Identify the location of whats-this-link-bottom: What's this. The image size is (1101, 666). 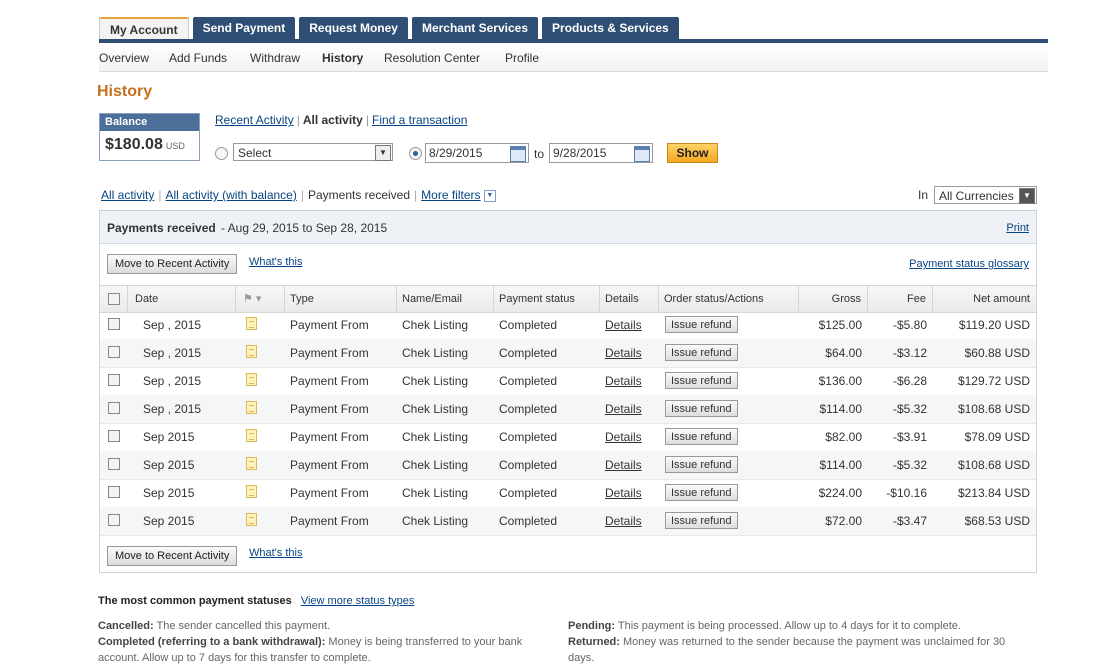
(275, 553).